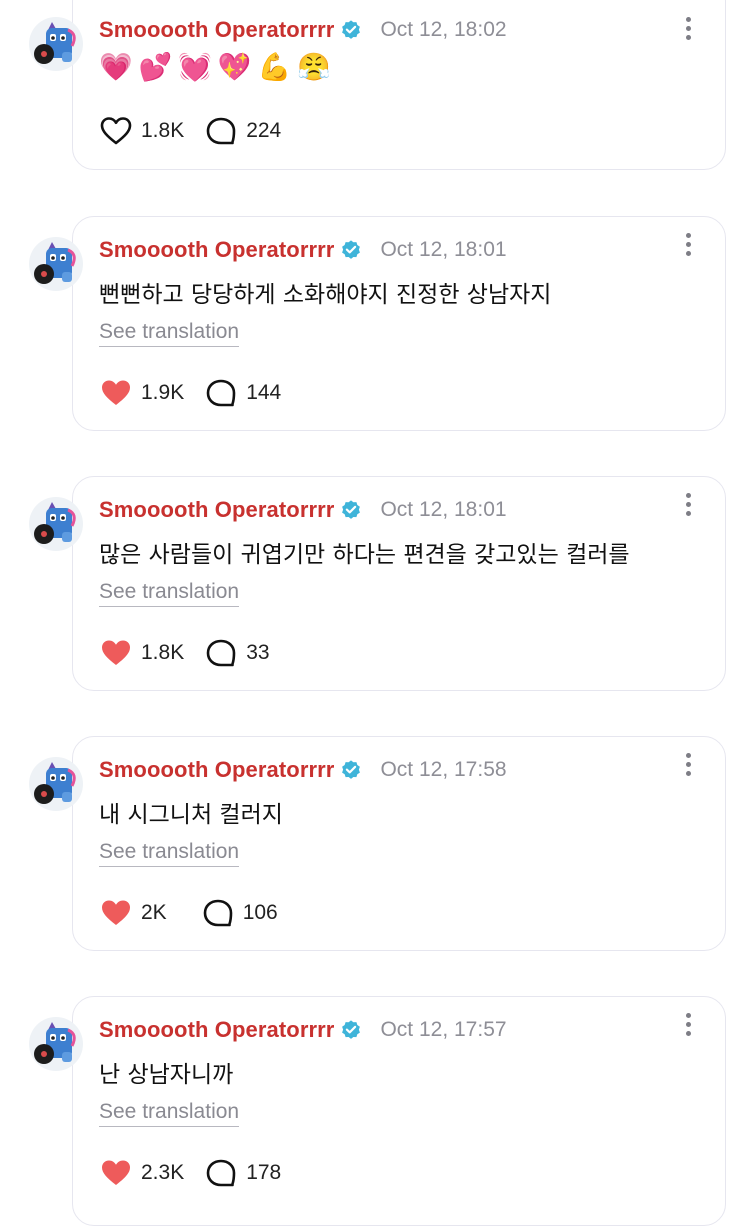  What do you see at coordinates (166, 1075) in the screenshot?
I see `post-text: 난 상남자니까` at bounding box center [166, 1075].